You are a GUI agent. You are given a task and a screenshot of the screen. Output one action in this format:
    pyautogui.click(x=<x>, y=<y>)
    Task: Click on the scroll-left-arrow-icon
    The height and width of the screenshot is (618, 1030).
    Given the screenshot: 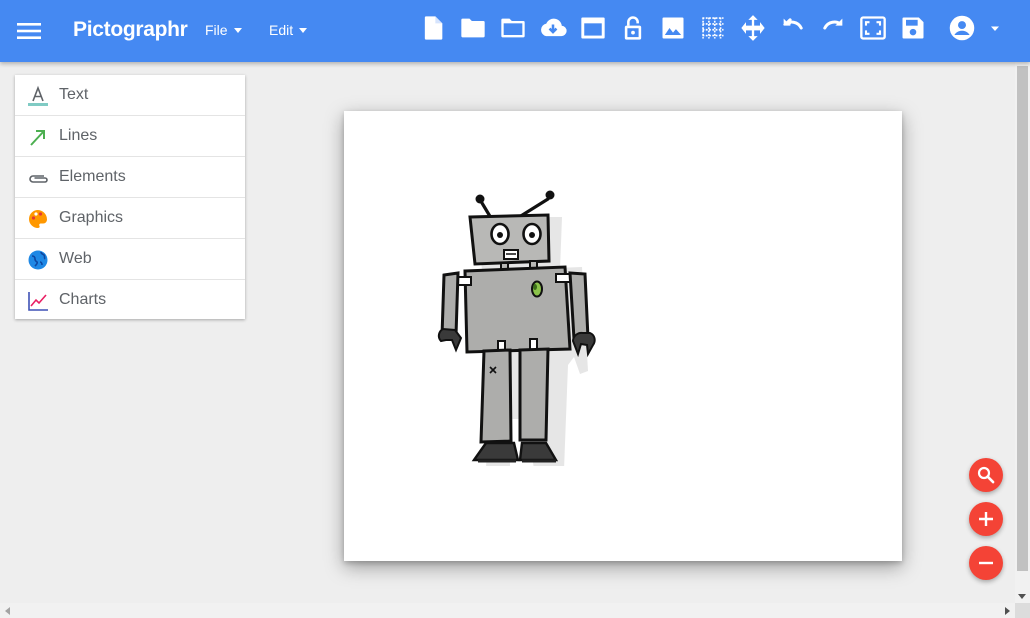 What is the action you would take?
    pyautogui.click(x=7, y=611)
    